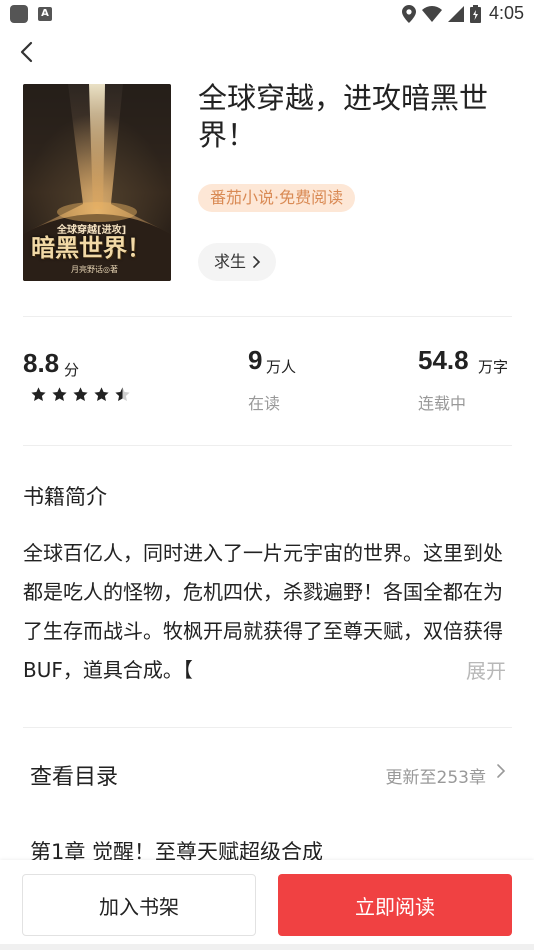 Image resolution: width=534 pixels, height=950 pixels. What do you see at coordinates (267, 905) in the screenshot?
I see `bottom-action-bar: 加入书架 立即阅读` at bounding box center [267, 905].